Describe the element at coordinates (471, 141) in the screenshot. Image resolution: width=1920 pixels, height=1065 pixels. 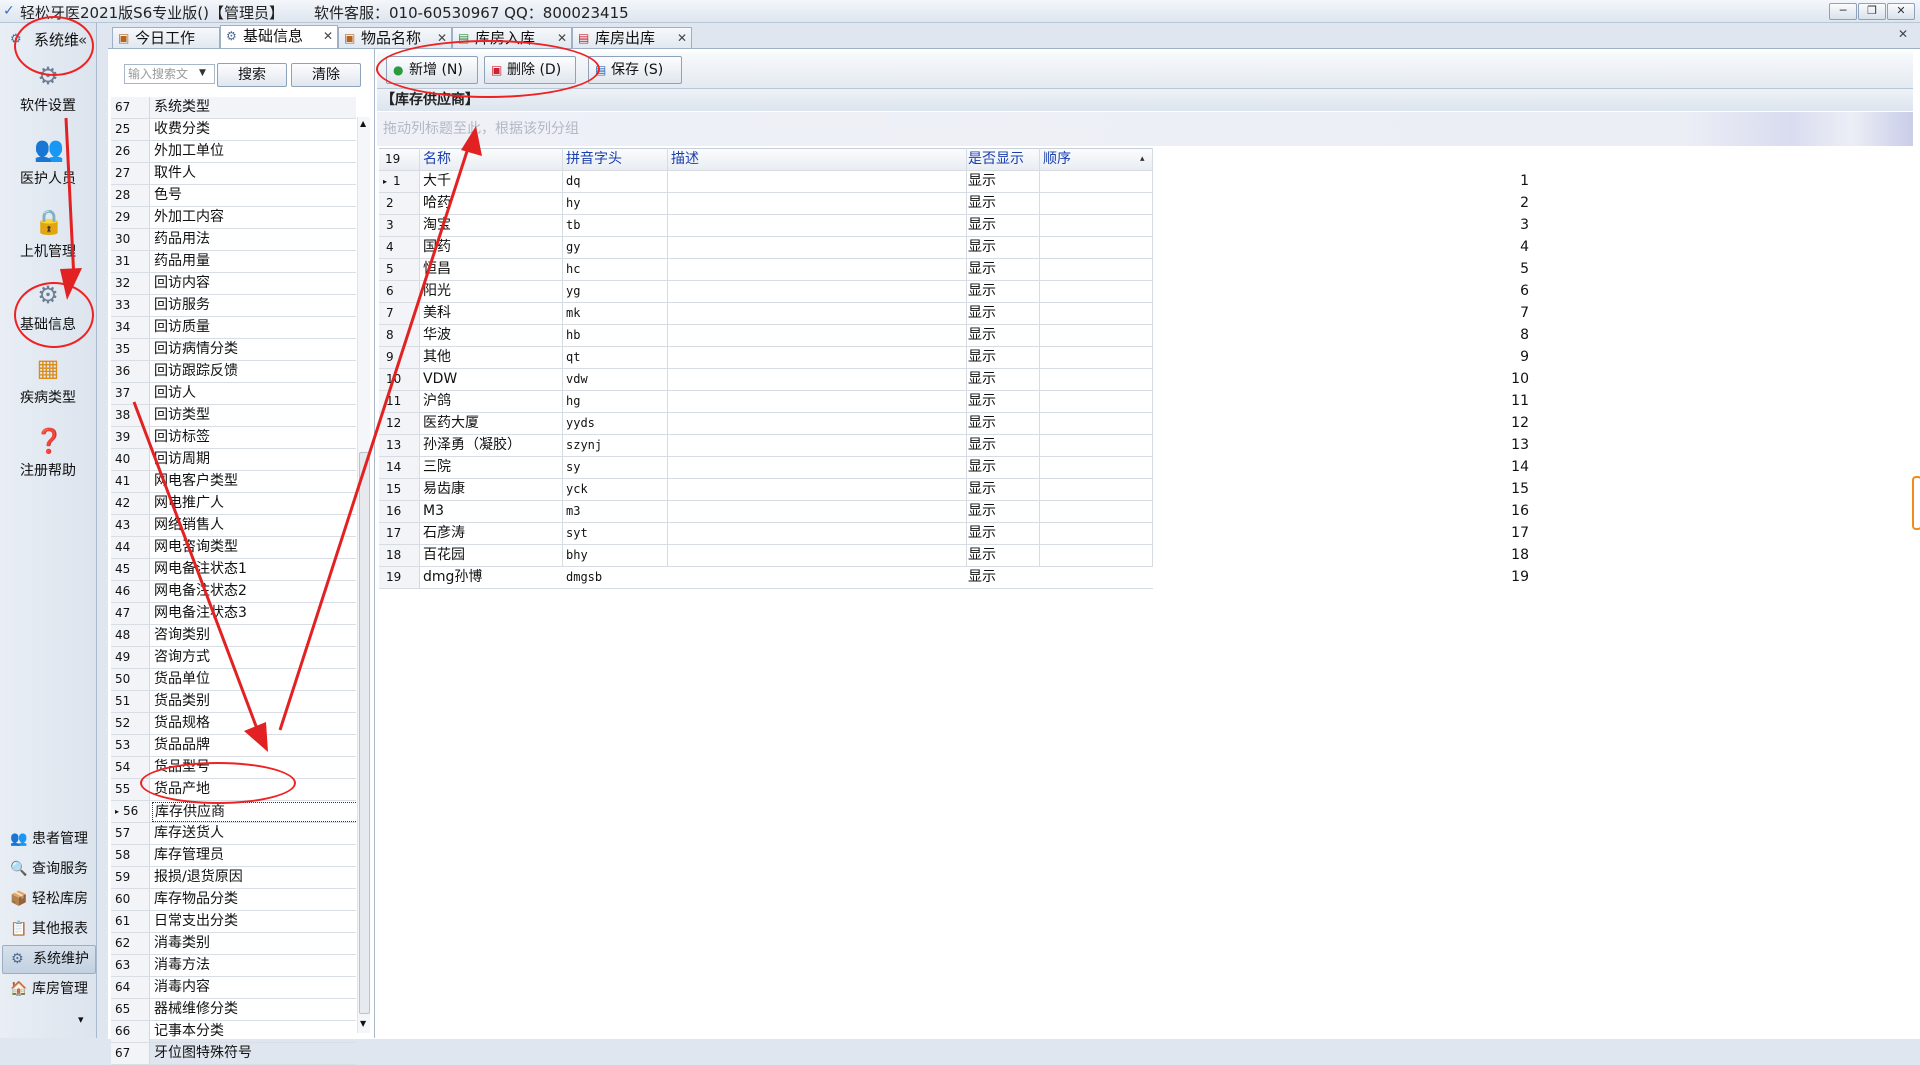
I see `arrowhead-toolbar` at that location.